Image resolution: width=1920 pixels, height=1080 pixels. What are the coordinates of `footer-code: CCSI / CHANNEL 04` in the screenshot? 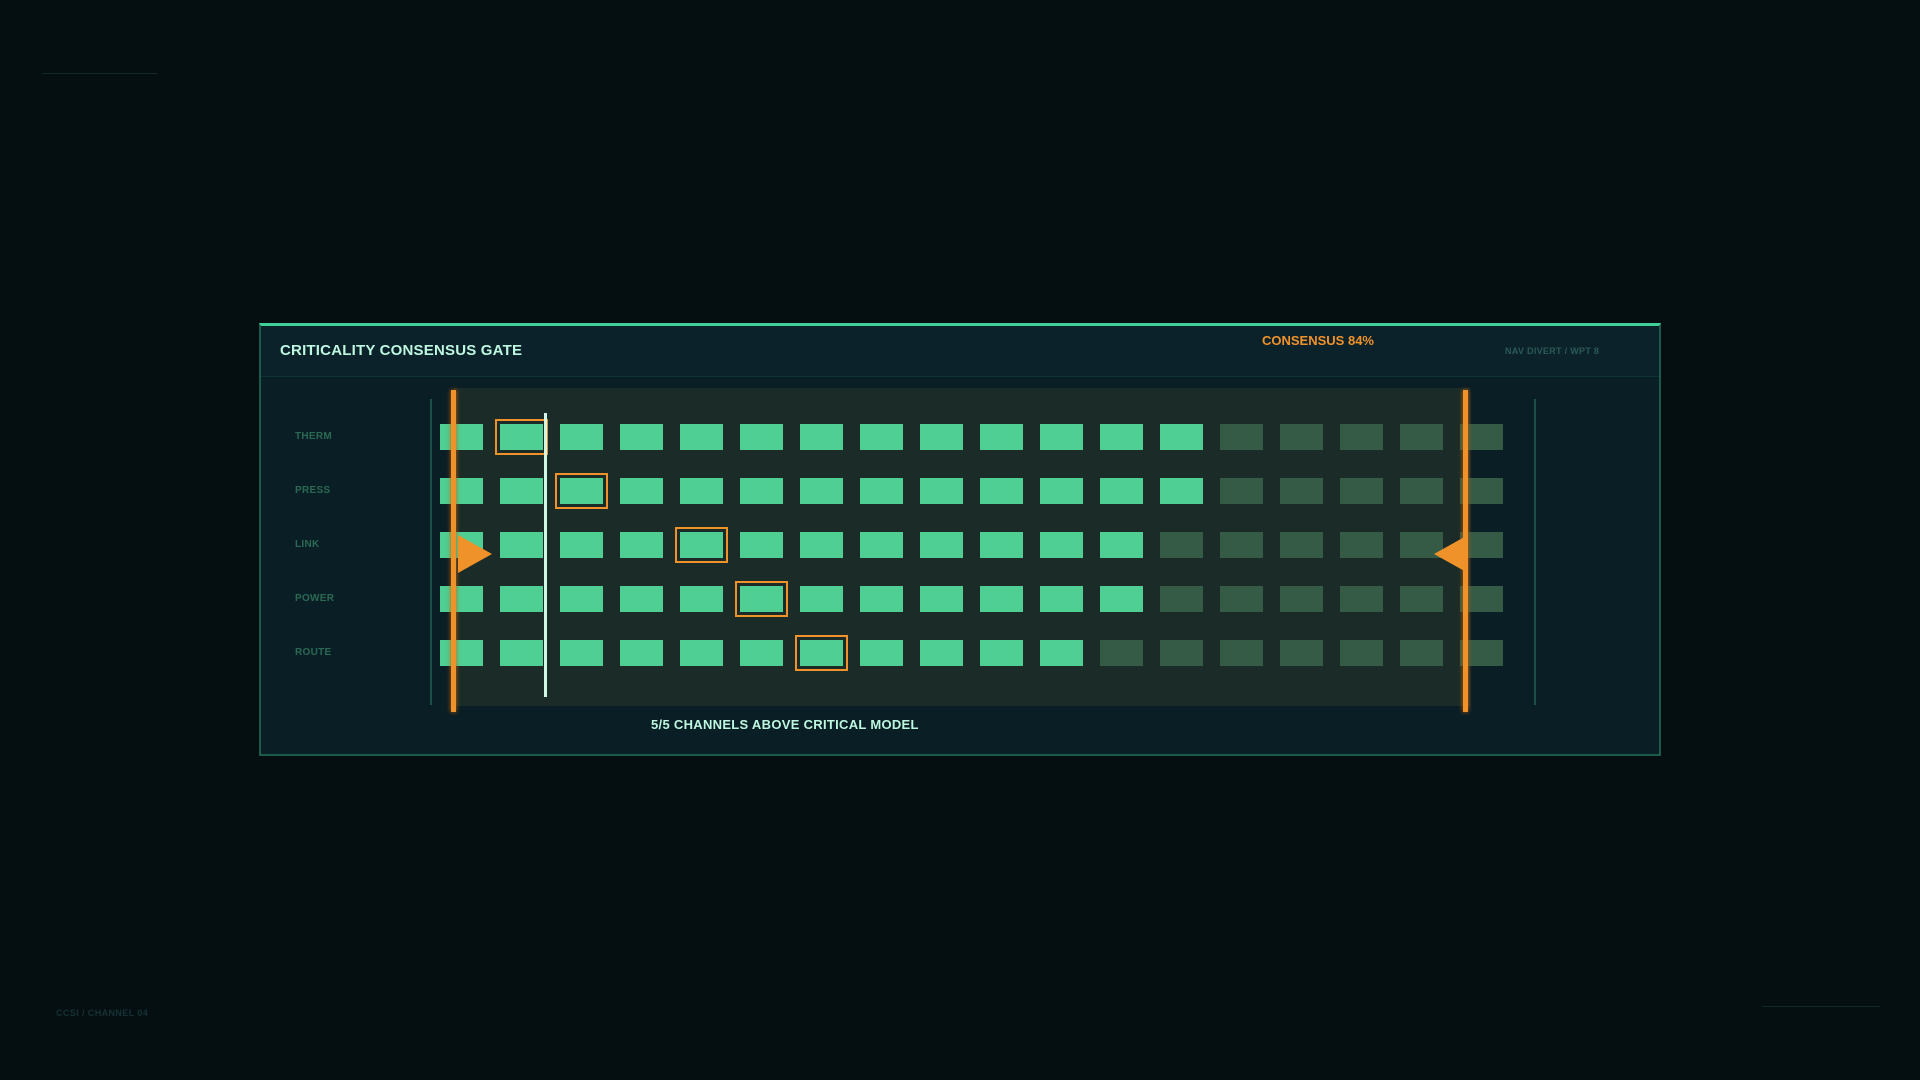 It's located at (102, 1013).